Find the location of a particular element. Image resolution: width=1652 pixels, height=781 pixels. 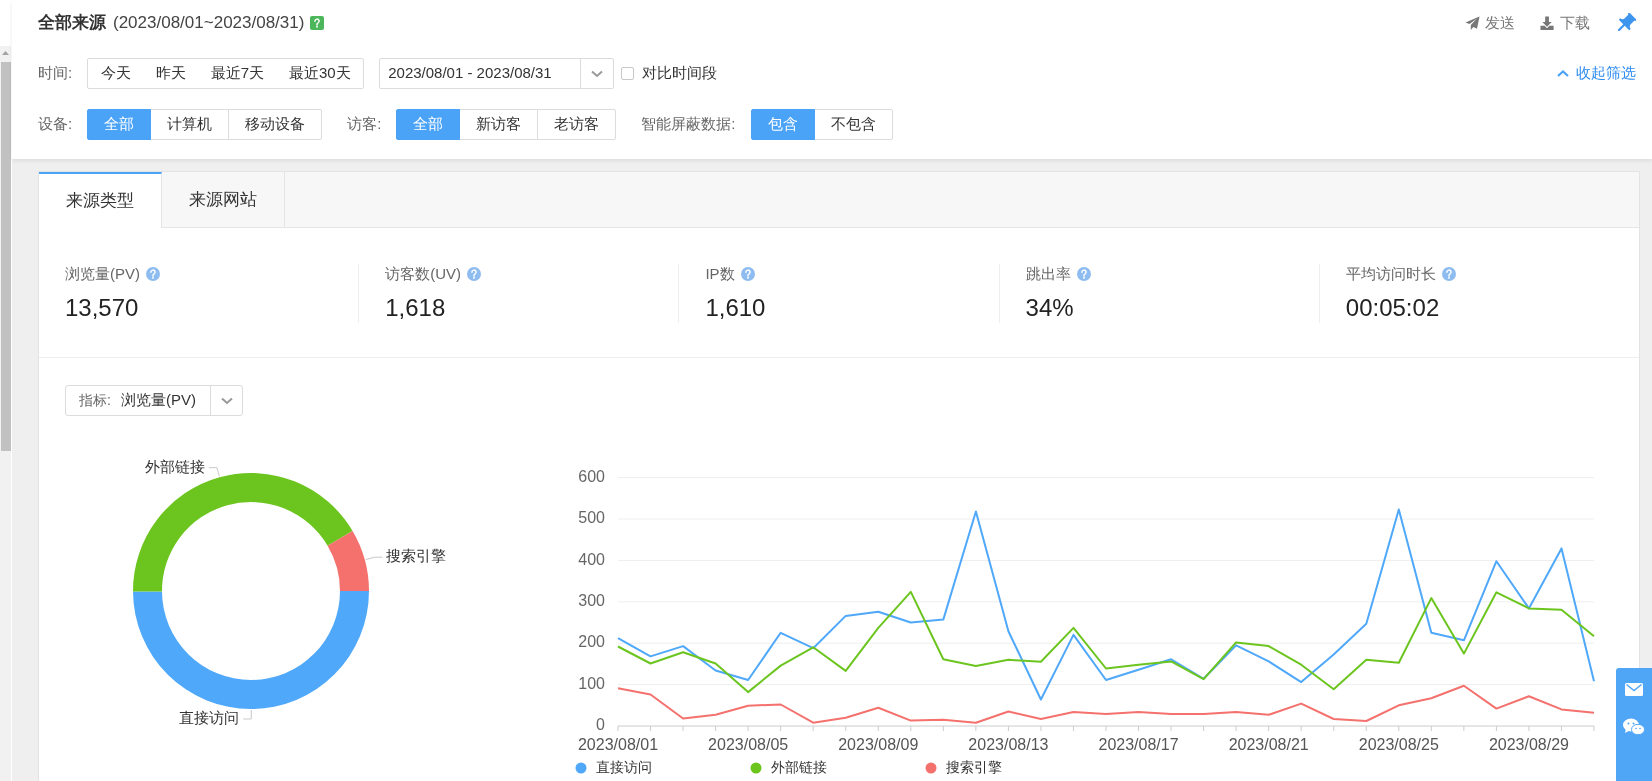

stat-value: 1,610 is located at coordinates (735, 308).